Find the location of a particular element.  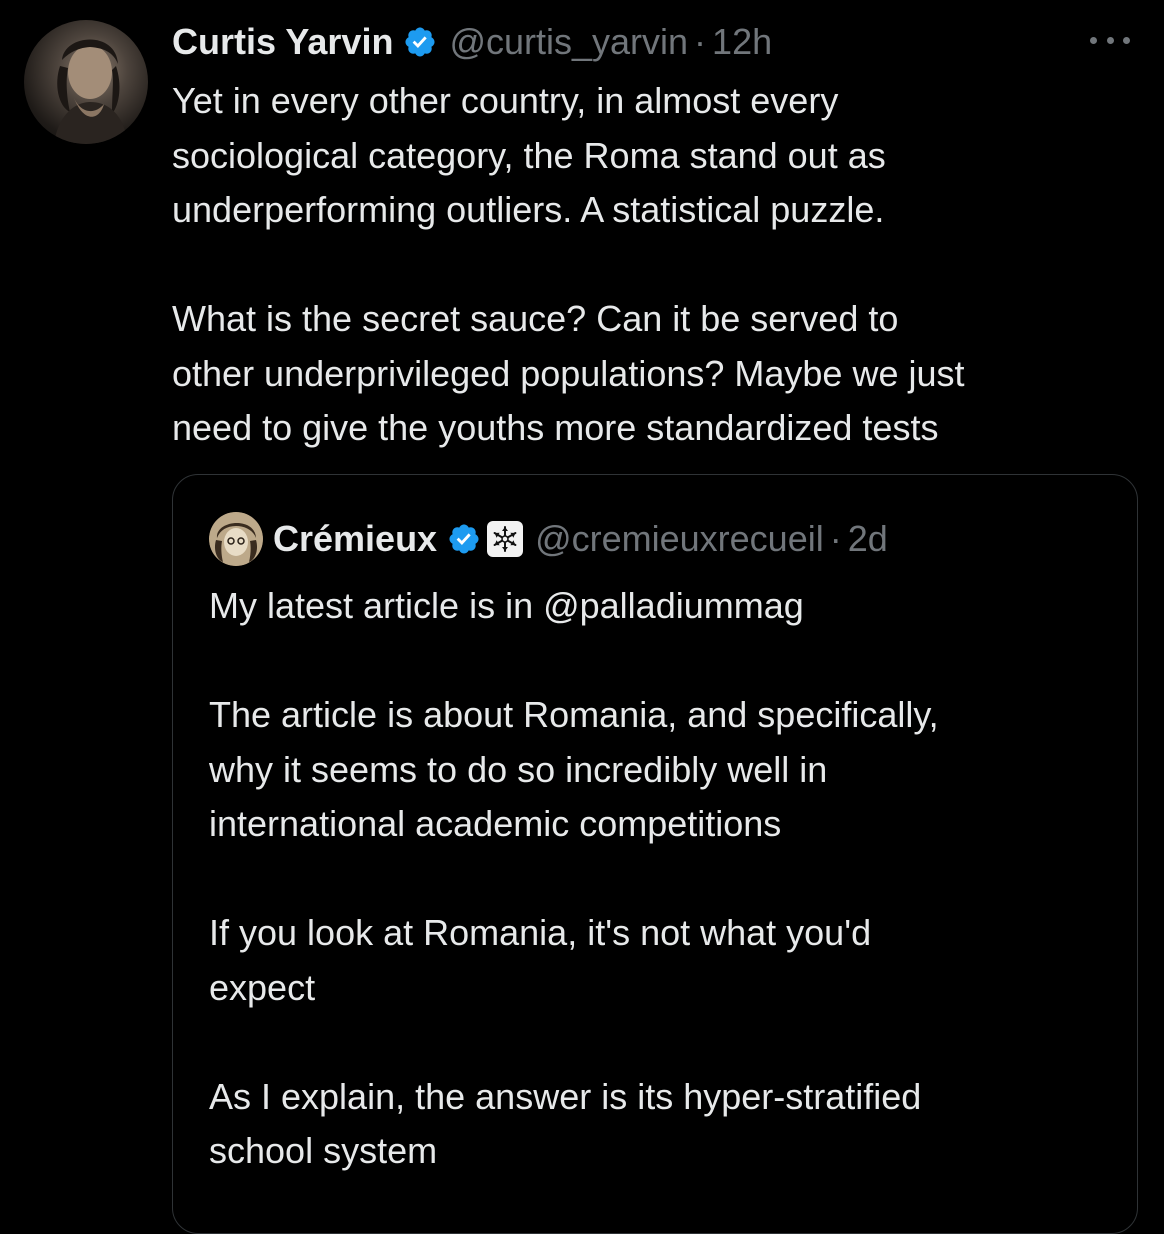

quoted-avatar is located at coordinates (236, 539).